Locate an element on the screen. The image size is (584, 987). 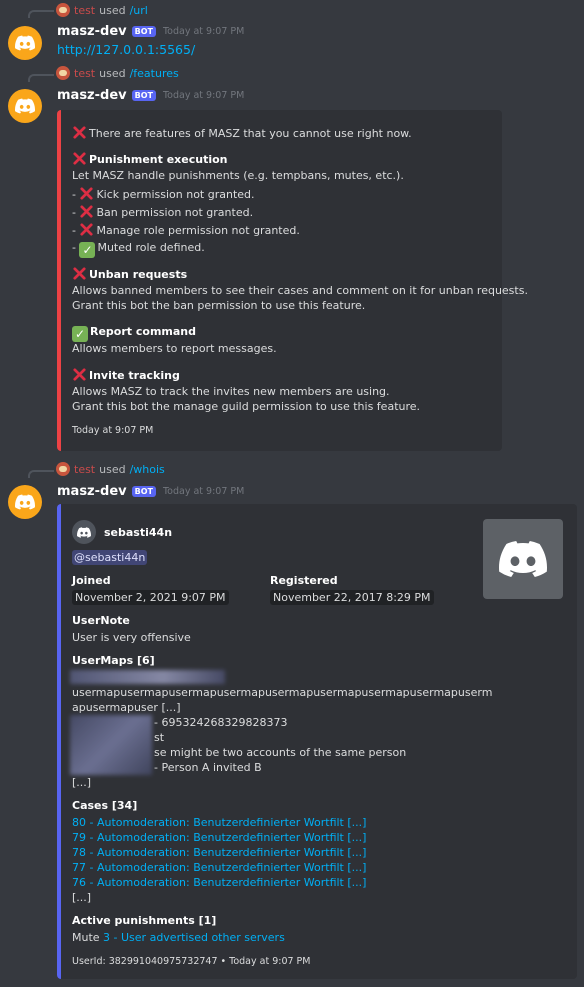
check-item: - Manage role permission not granted. is located at coordinates (186, 230).